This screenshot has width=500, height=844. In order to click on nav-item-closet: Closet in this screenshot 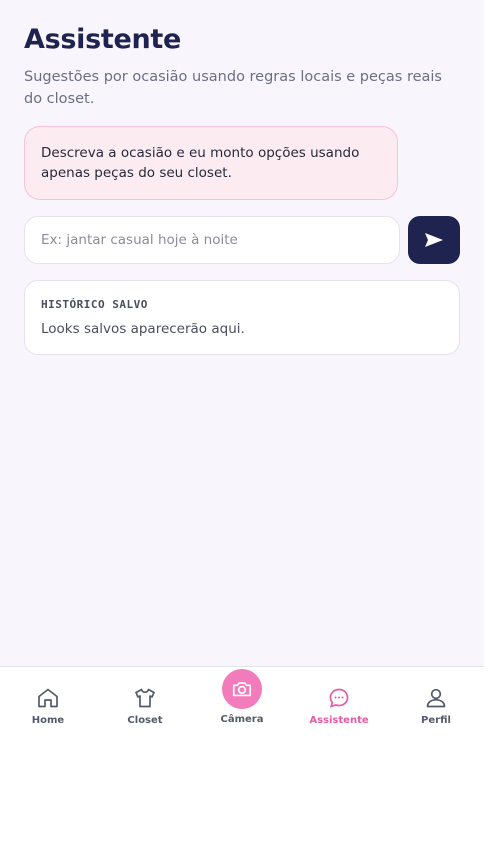, I will do `click(145, 702)`.